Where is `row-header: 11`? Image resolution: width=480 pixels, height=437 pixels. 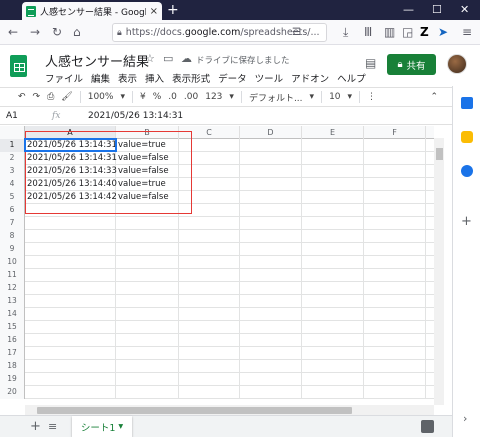 row-header: 11 is located at coordinates (12, 275).